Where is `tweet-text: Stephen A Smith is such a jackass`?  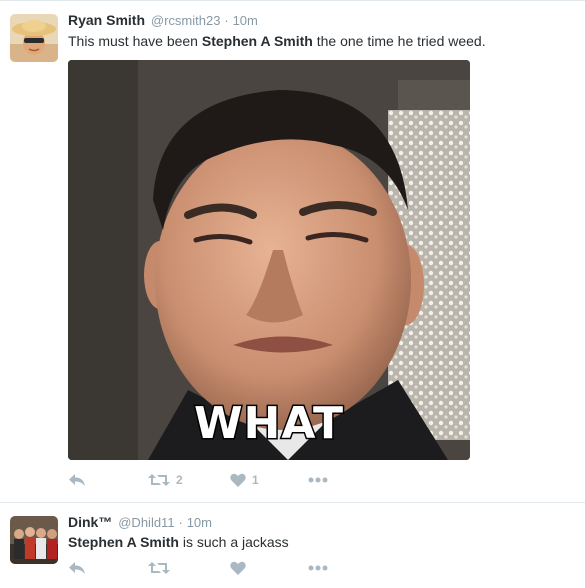 tweet-text: Stephen A Smith is such a jackass is located at coordinates (178, 542).